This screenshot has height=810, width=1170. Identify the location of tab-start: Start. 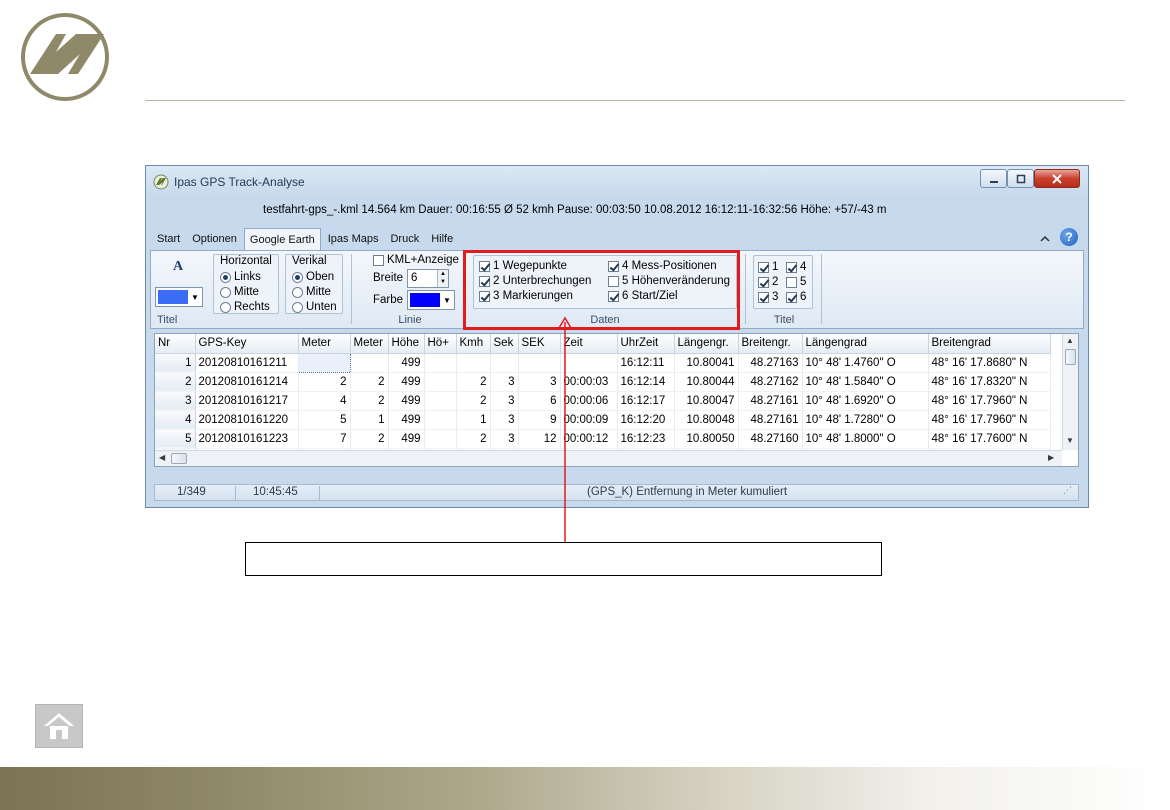
(168, 239).